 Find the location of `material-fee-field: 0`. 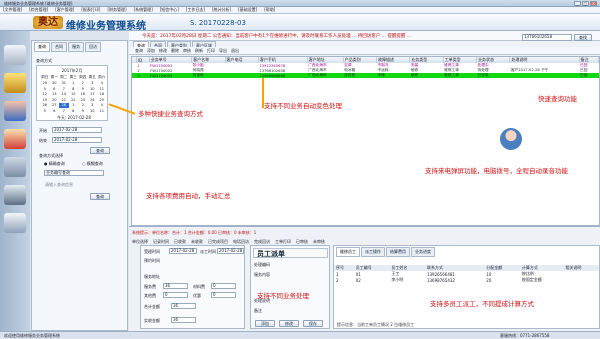

material-fee-field: 0 is located at coordinates (223, 286).